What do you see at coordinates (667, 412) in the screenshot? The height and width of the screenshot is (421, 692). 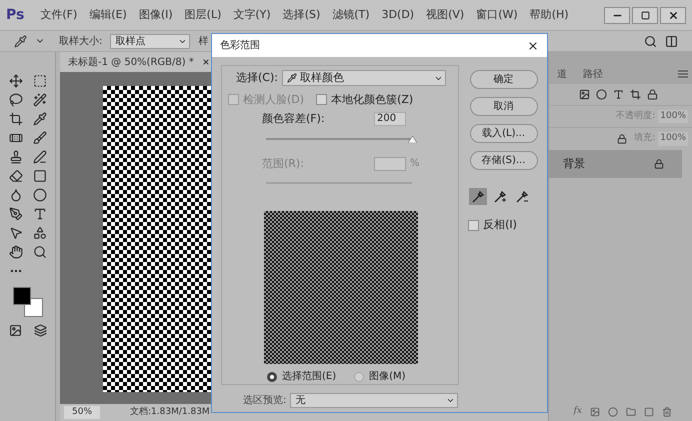 I see `trash-icon` at bounding box center [667, 412].